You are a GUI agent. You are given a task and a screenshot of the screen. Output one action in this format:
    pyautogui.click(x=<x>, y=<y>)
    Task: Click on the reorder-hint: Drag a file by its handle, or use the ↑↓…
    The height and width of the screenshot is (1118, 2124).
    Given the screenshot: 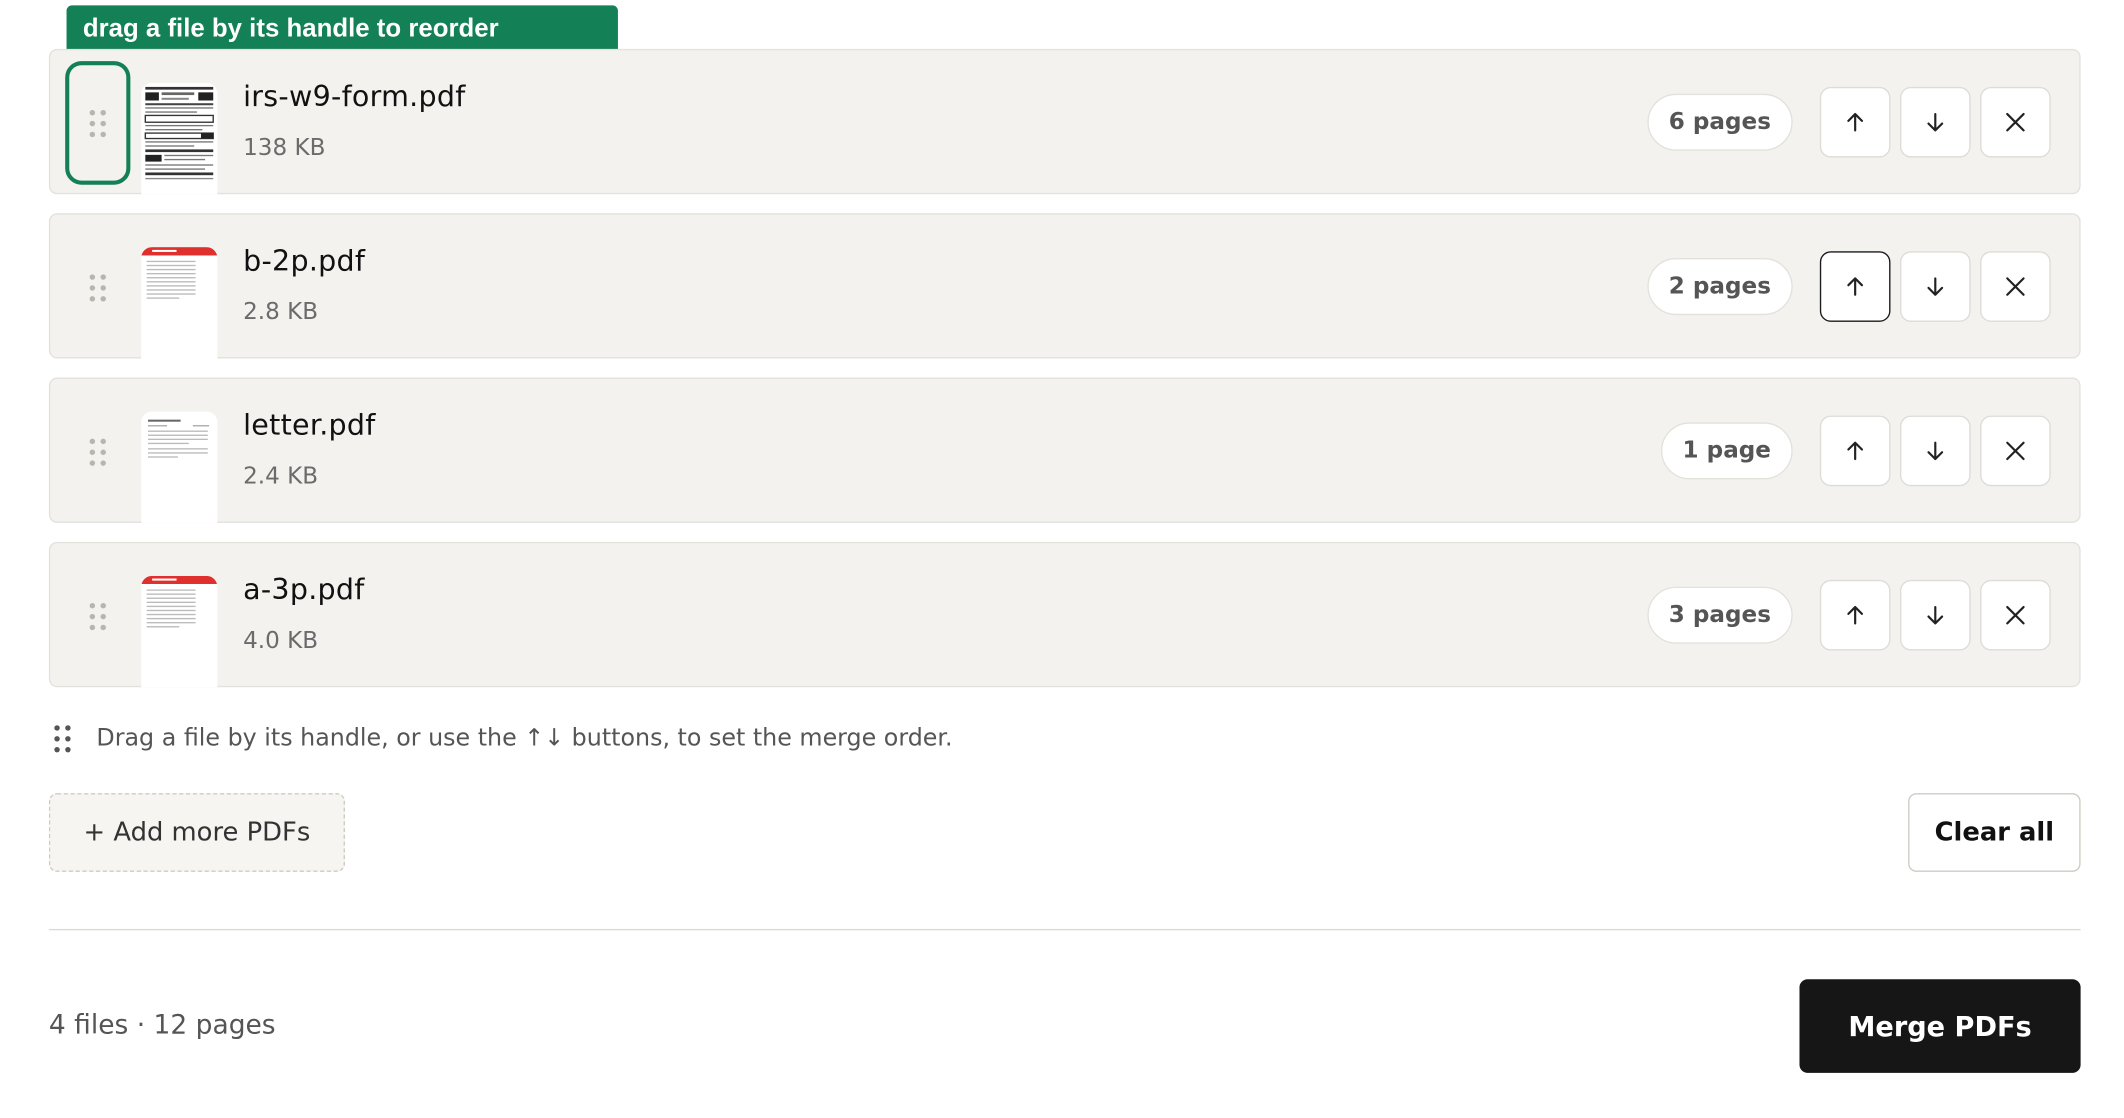 What is the action you would take?
    pyautogui.click(x=503, y=739)
    